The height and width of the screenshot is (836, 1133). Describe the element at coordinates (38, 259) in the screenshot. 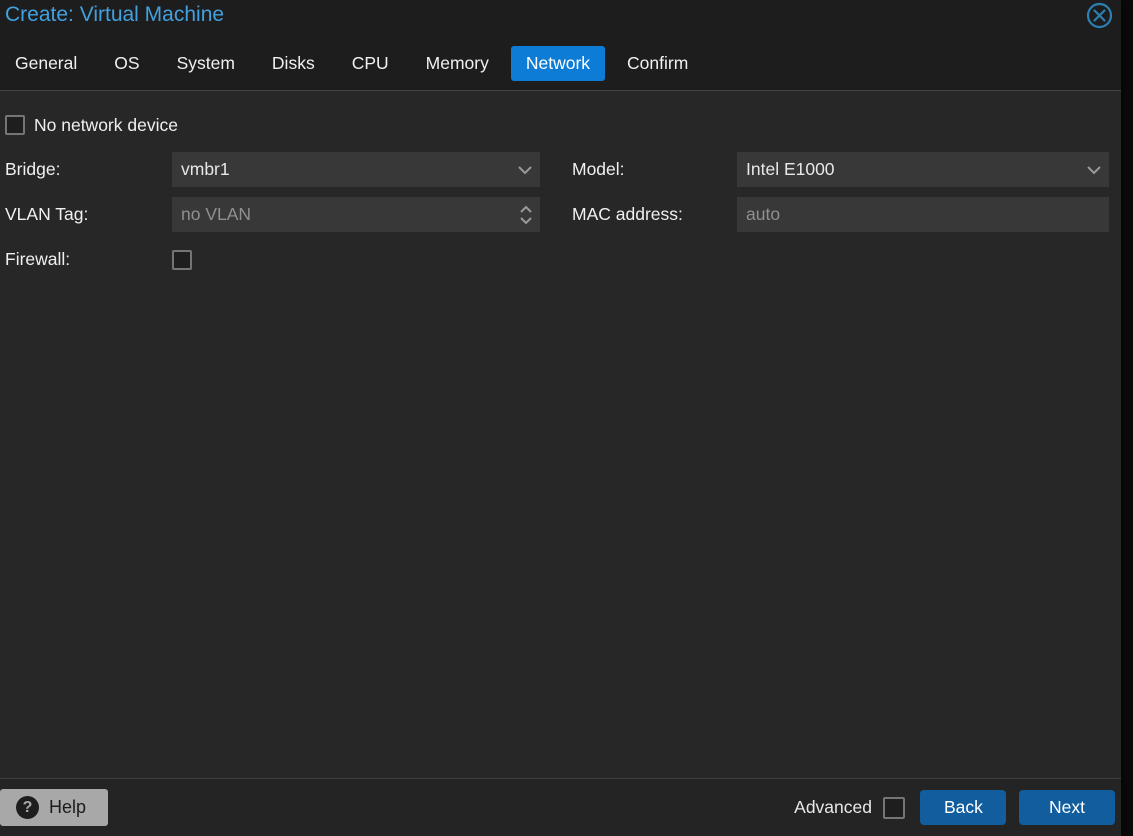

I see `firewall-label: Firewall:` at that location.